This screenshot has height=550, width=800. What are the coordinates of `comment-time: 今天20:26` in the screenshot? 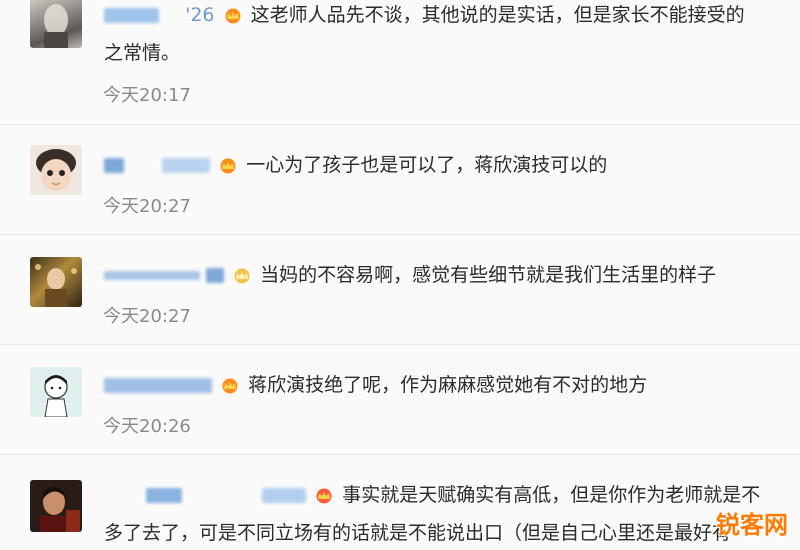 It's located at (147, 426).